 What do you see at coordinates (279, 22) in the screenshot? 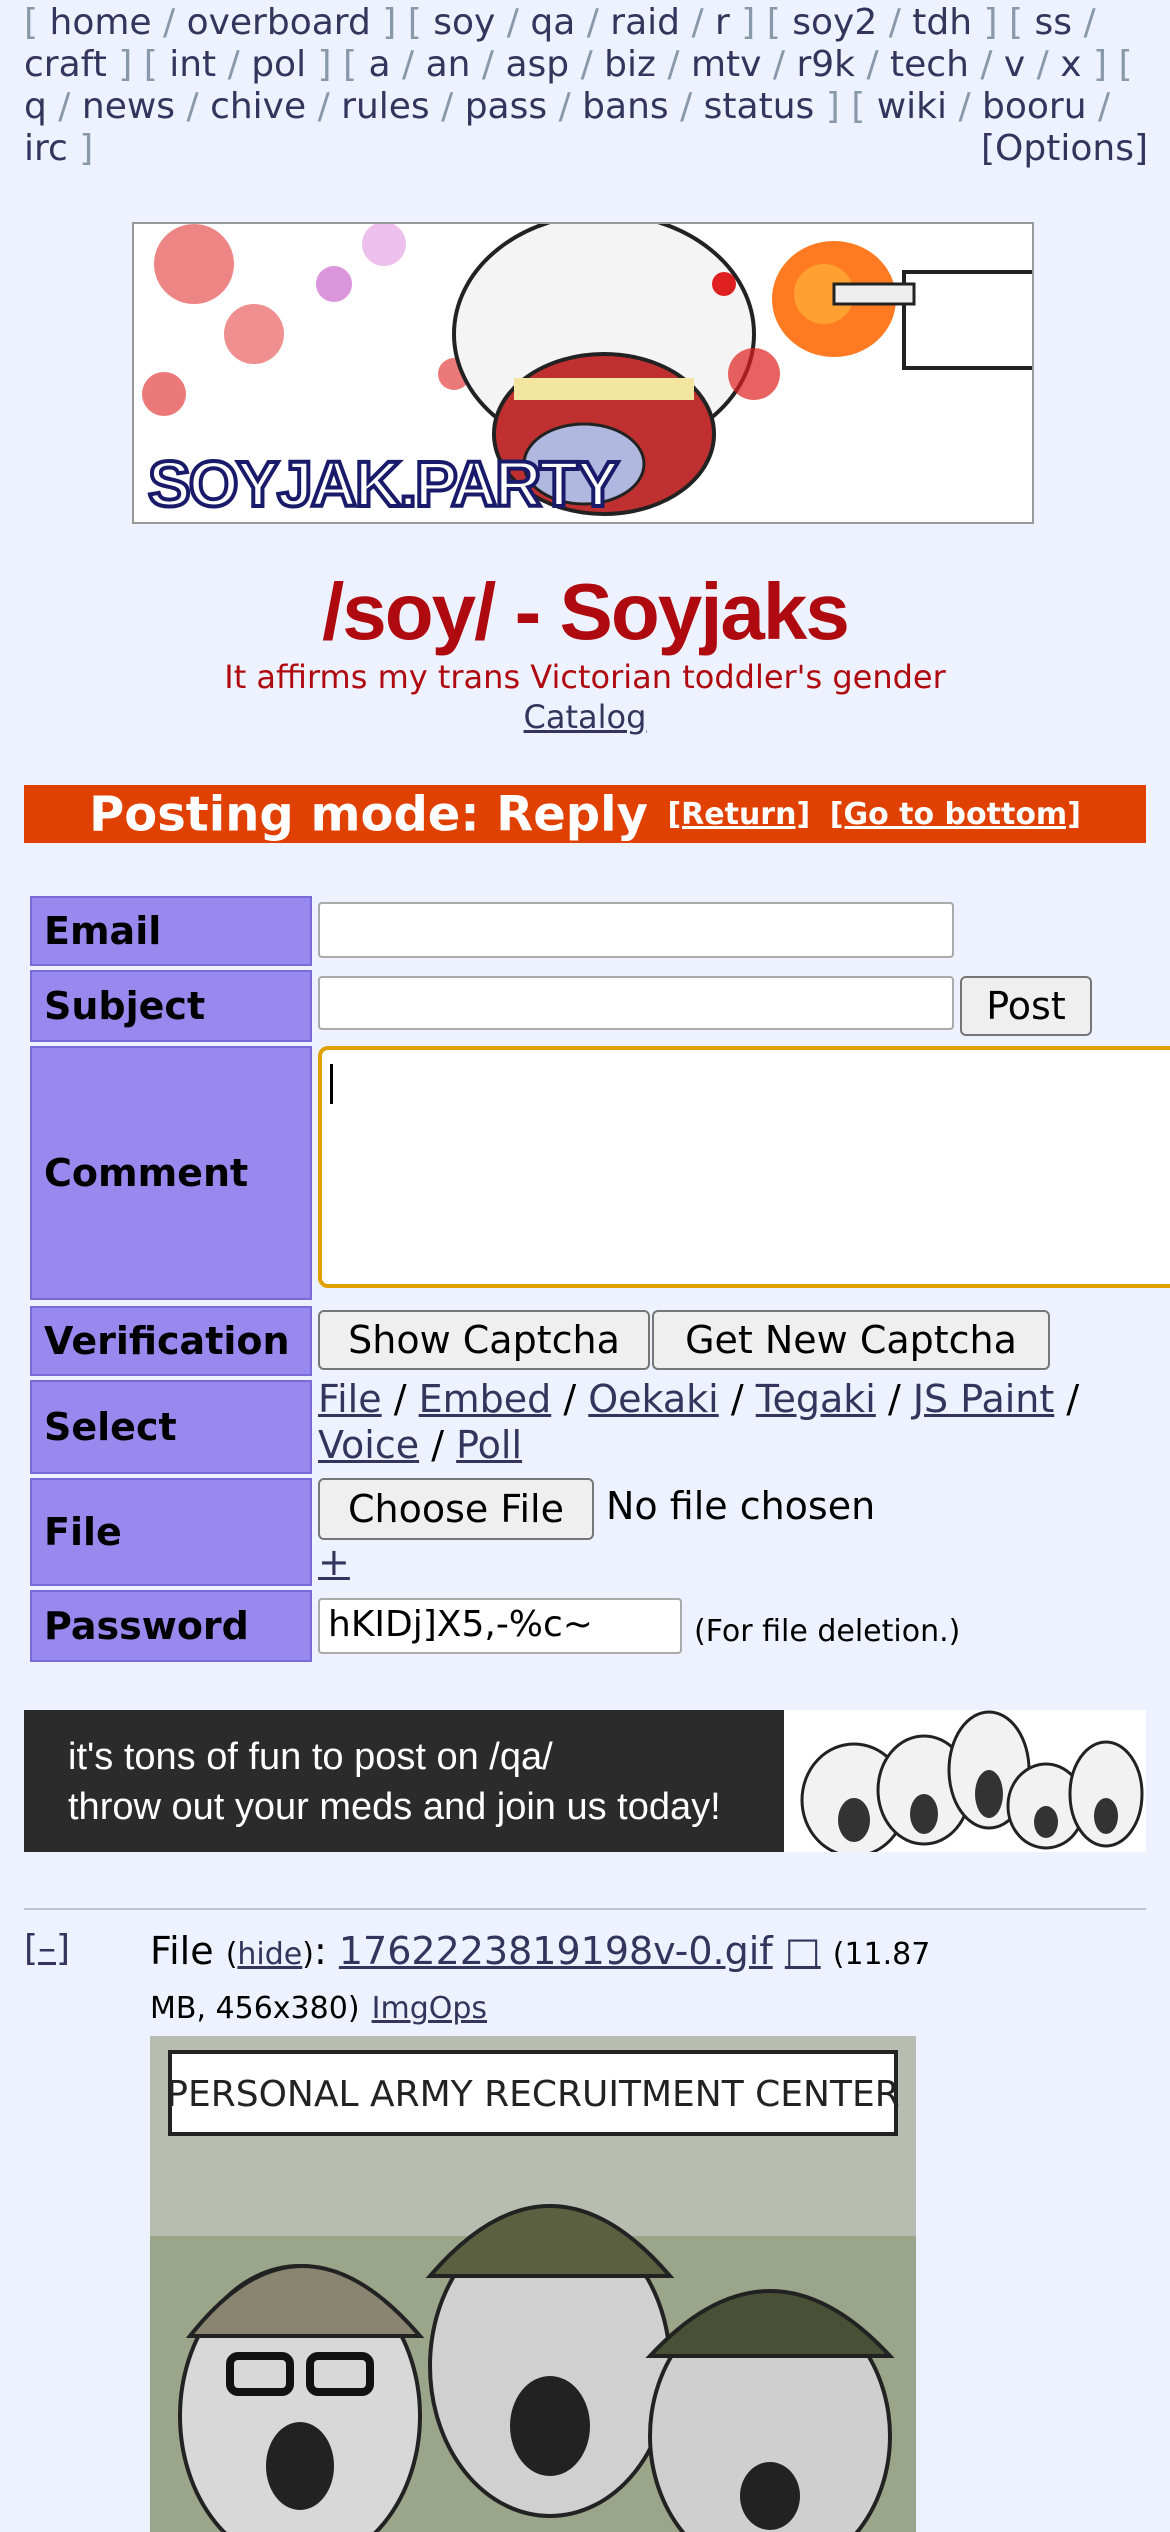
I see `board-link-overboard: overboard` at bounding box center [279, 22].